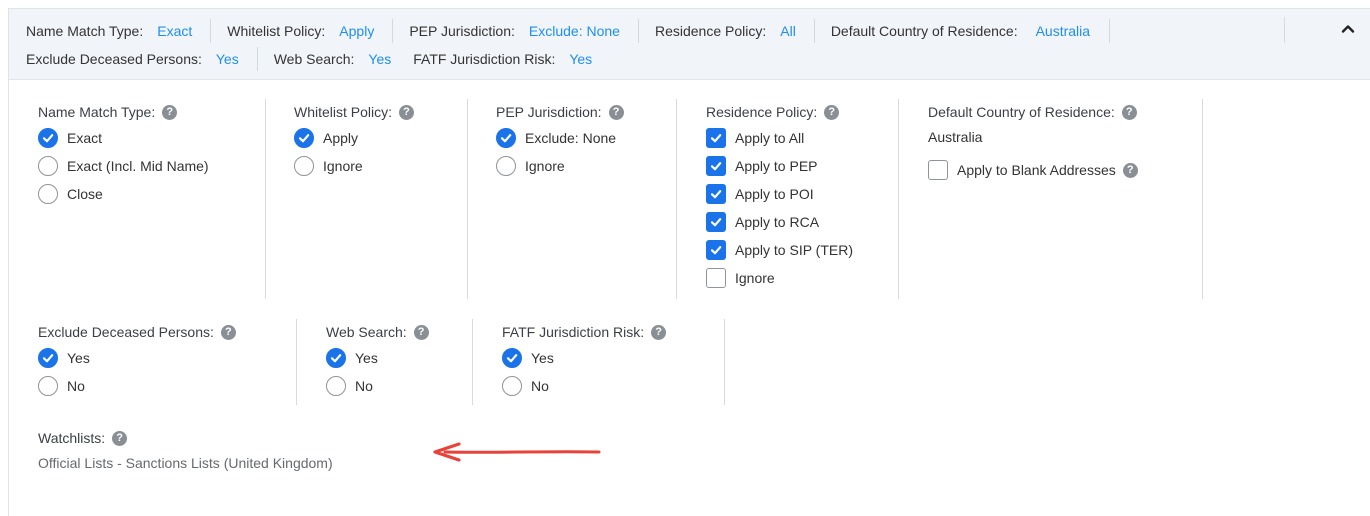 The width and height of the screenshot is (1370, 516). I want to click on summary-fatf: FATF Jurisdiction Risk: Yes, so click(511, 59).